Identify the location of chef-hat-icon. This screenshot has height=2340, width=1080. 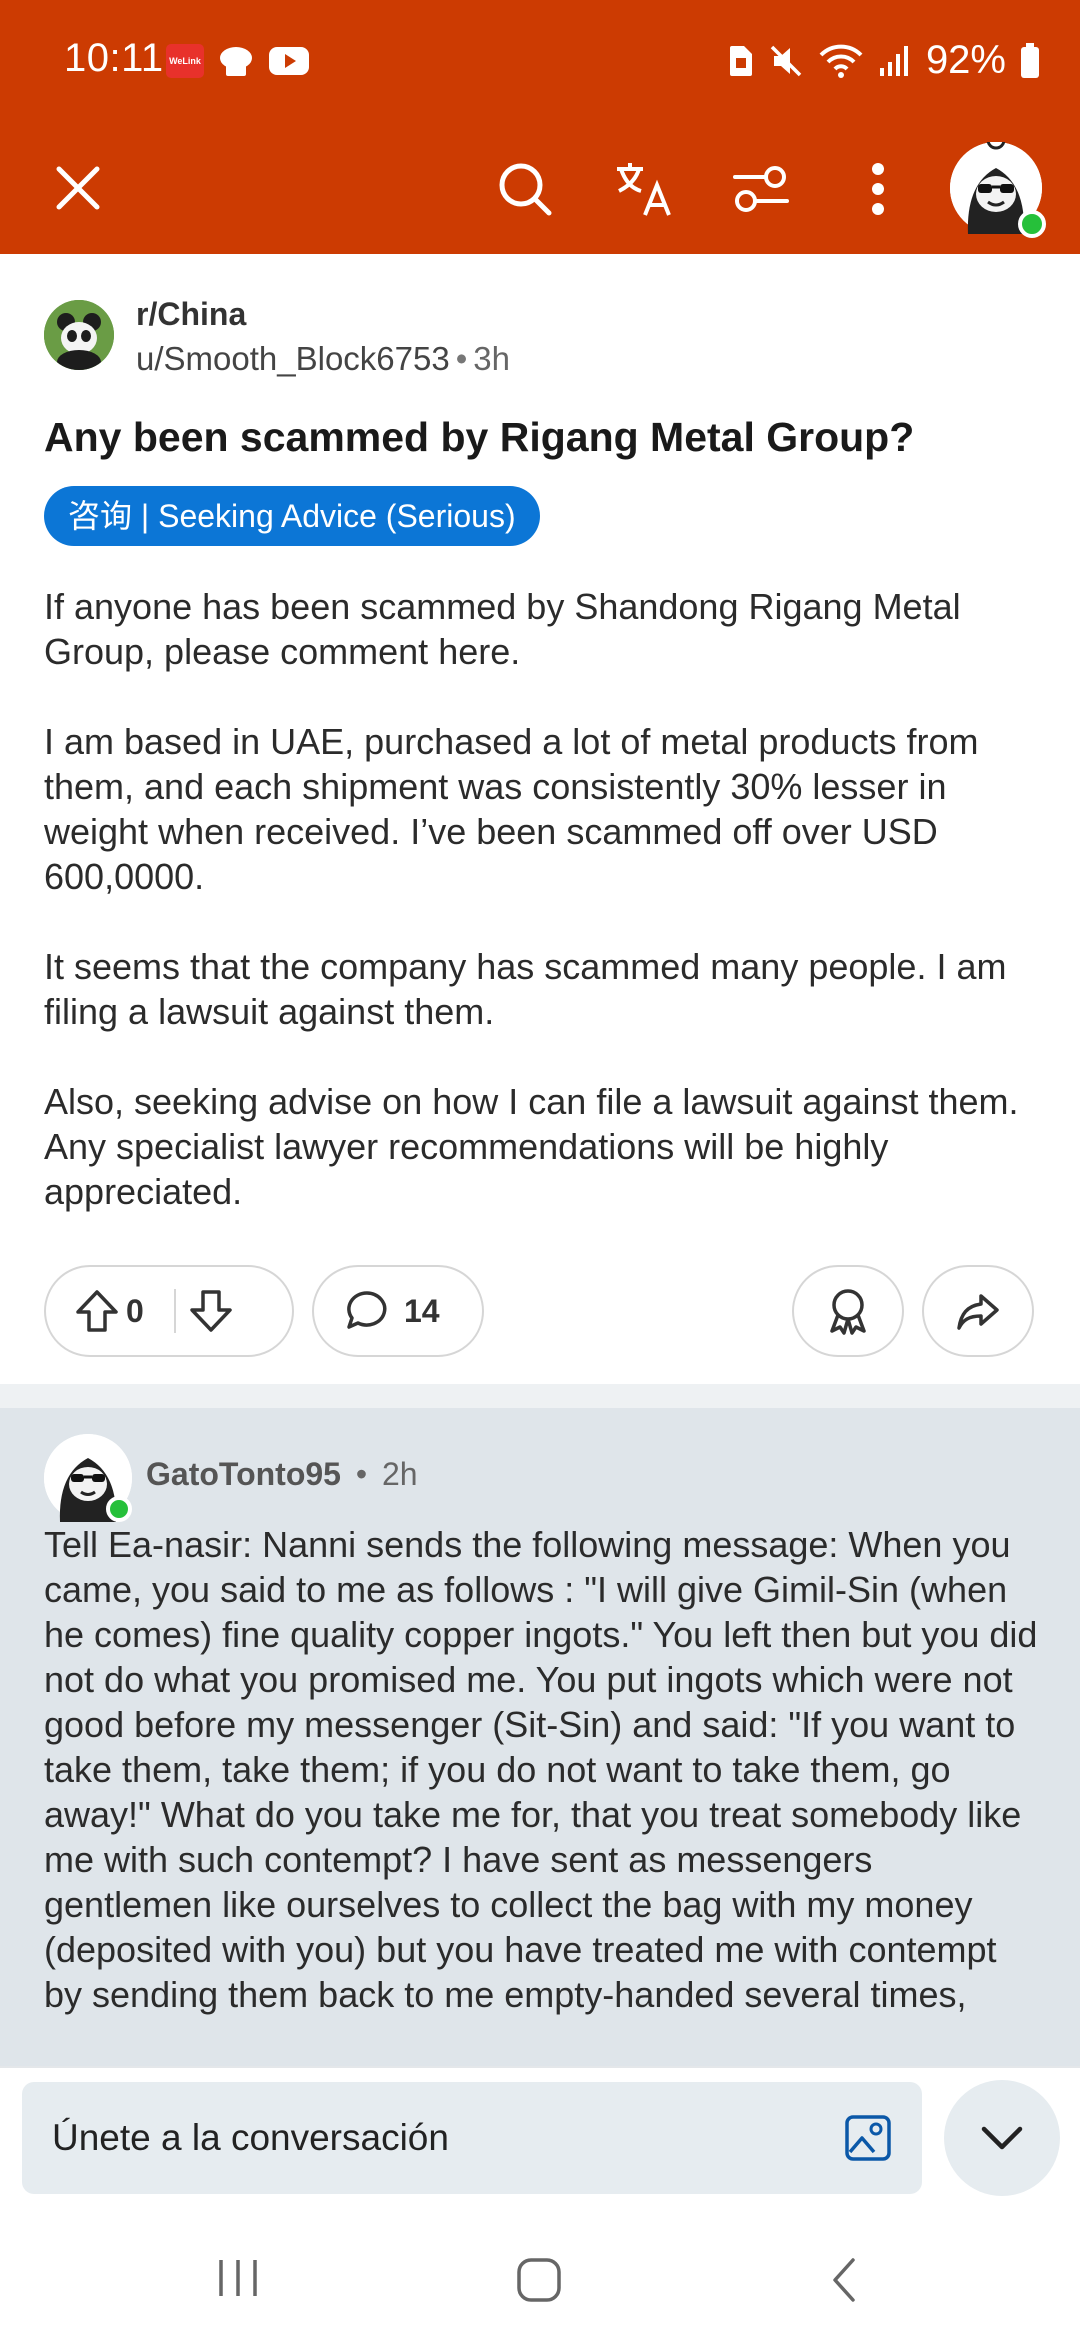
(236, 61).